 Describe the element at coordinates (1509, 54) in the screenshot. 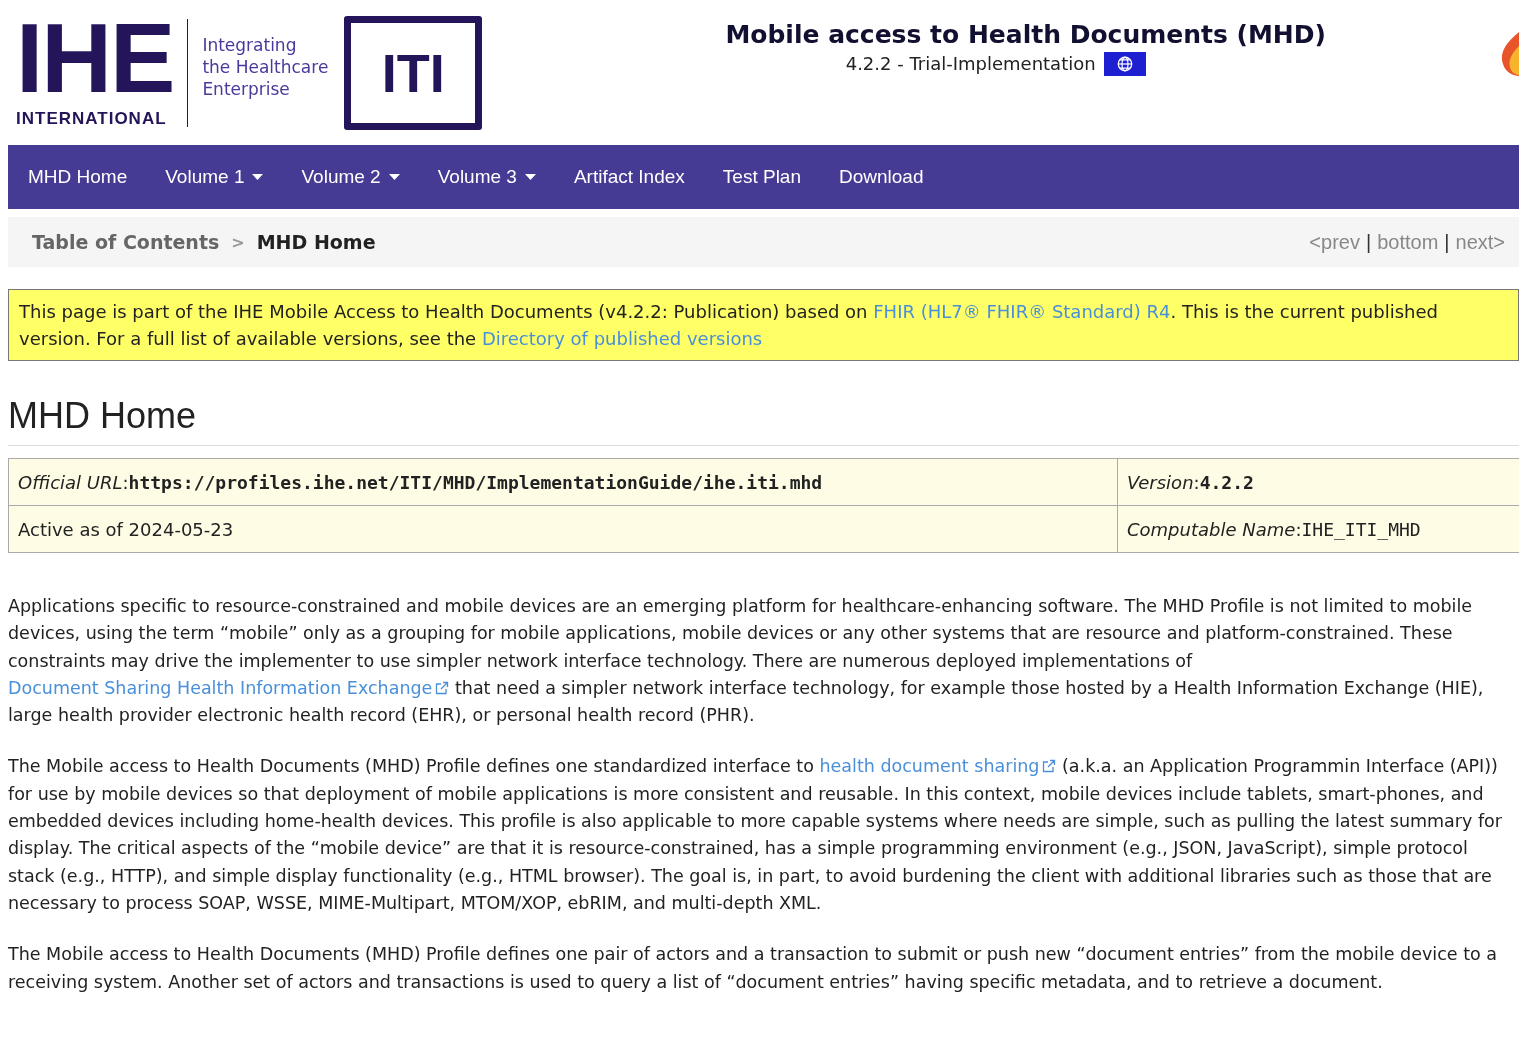

I see `flame-icon` at that location.